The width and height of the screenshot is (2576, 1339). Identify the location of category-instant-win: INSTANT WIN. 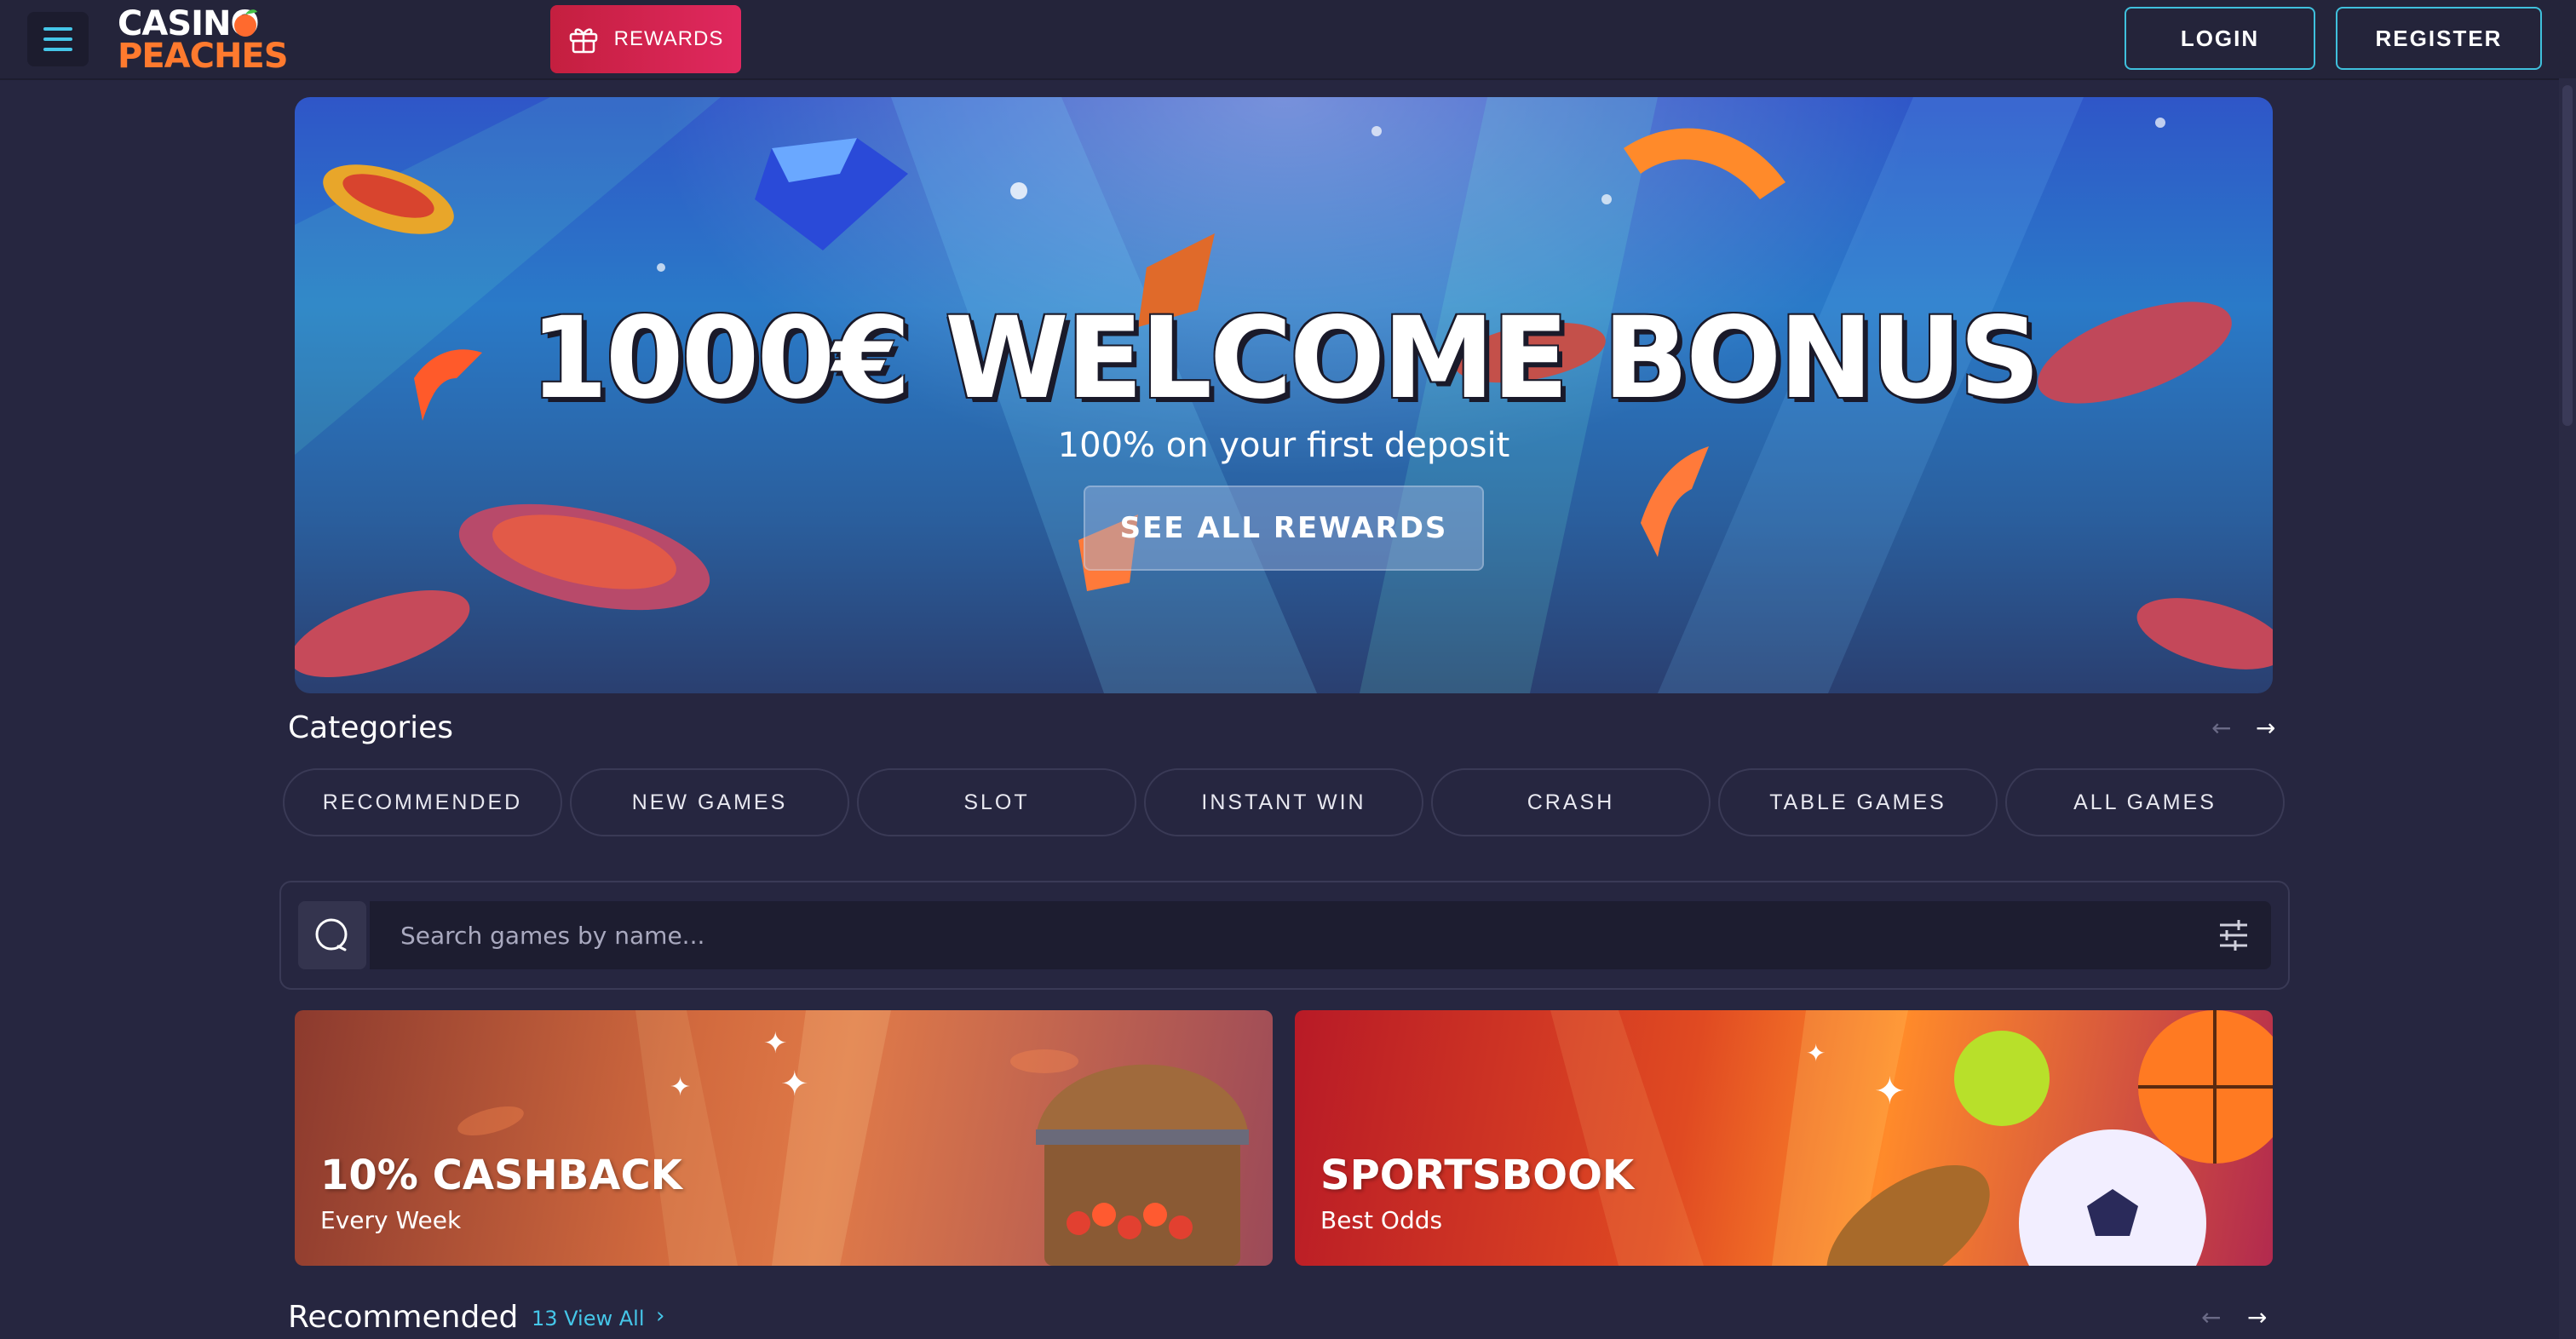
(1284, 802).